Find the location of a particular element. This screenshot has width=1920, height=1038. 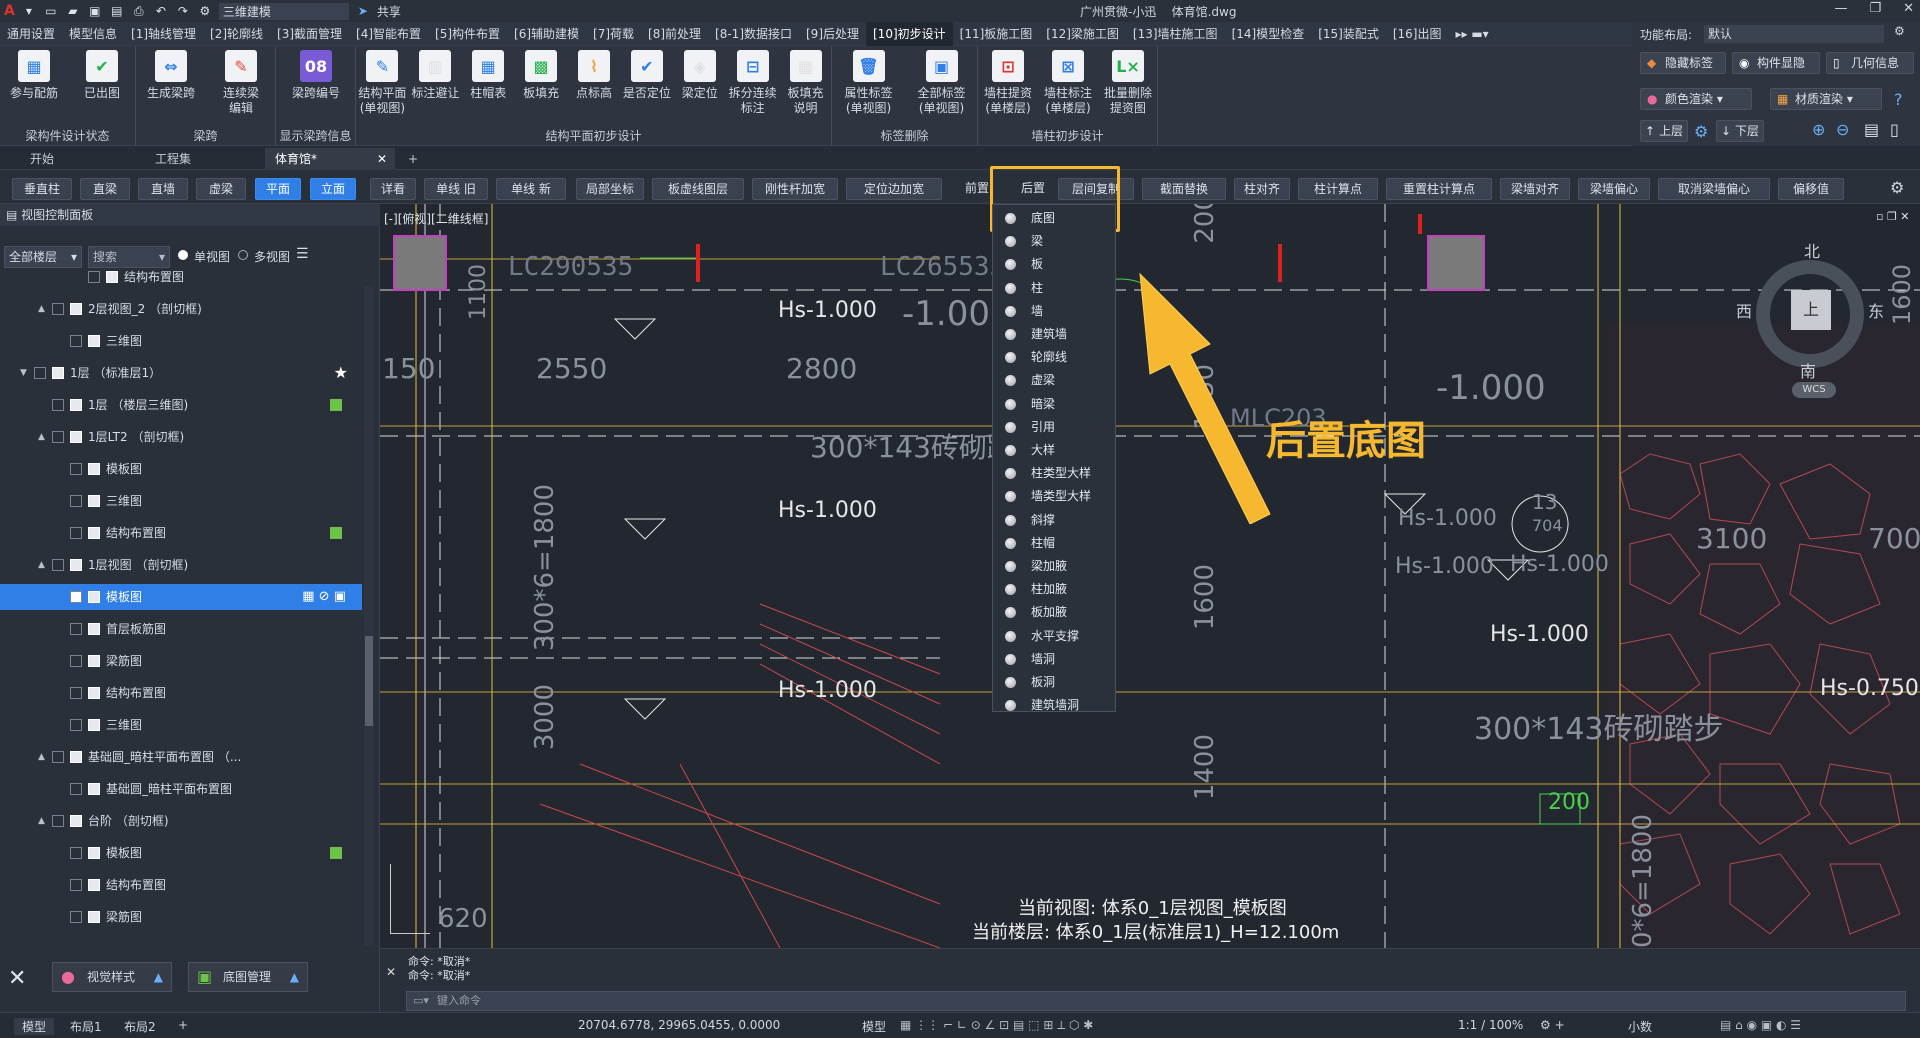

tree-item: ▲ 2层视图_2 （剖切框) is located at coordinates (181, 309).